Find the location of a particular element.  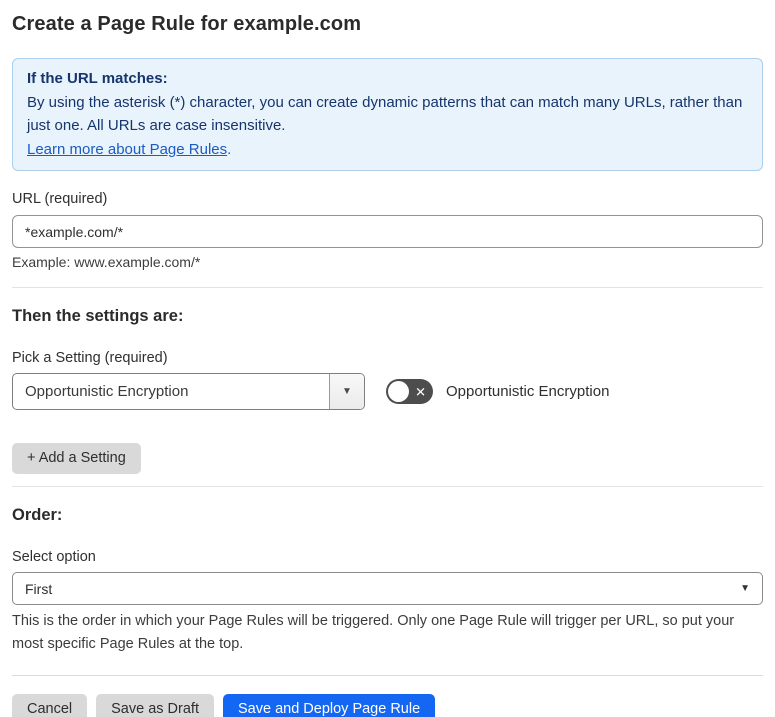

cancel-button: Cancel is located at coordinates (50, 705).